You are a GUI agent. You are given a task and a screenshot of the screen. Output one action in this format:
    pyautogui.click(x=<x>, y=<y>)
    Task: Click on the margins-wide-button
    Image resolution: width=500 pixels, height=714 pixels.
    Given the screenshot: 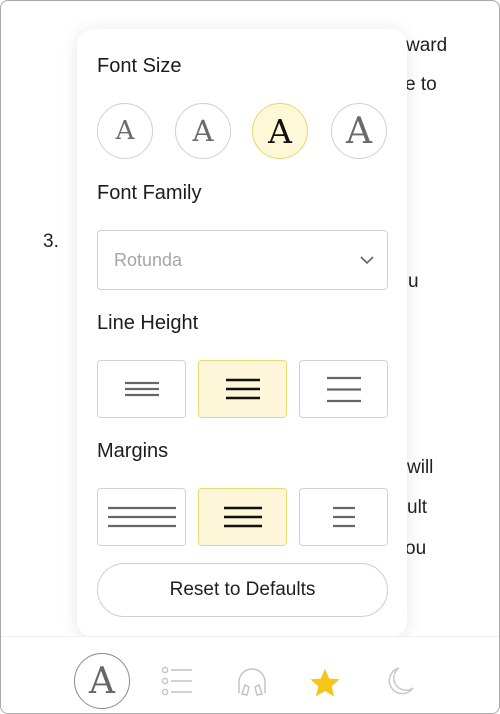 What is the action you would take?
    pyautogui.click(x=343, y=517)
    